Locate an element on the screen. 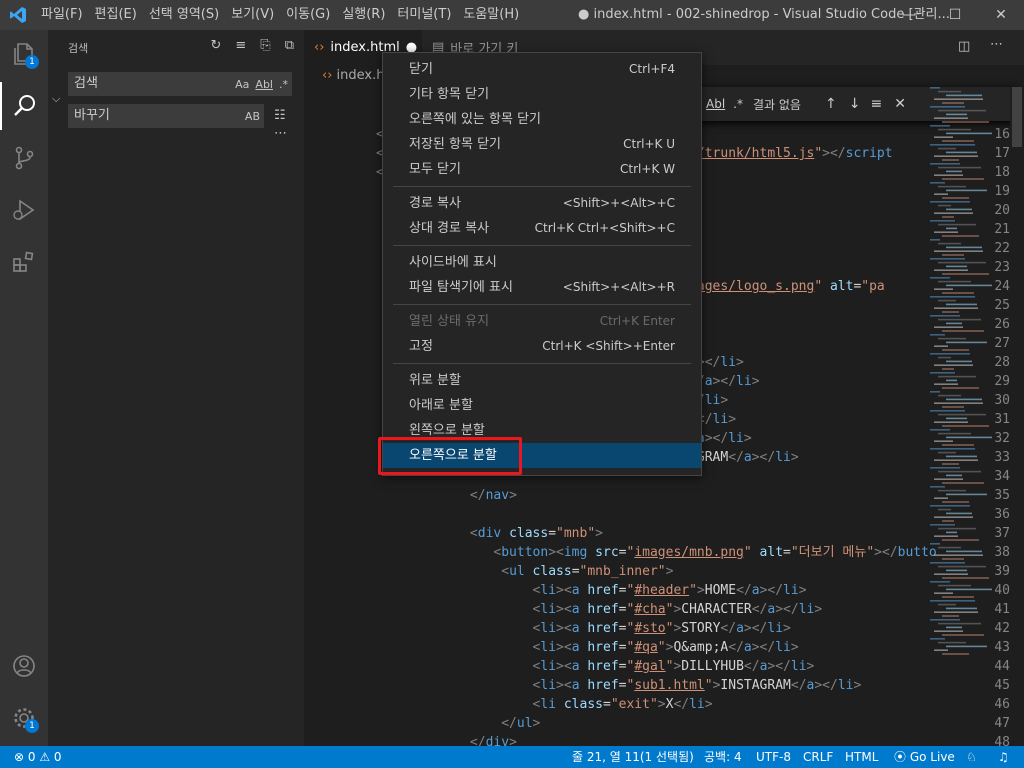 This screenshot has height=768, width=1024. toggle-replace-chevron-icon: ⌵ is located at coordinates (56, 99).